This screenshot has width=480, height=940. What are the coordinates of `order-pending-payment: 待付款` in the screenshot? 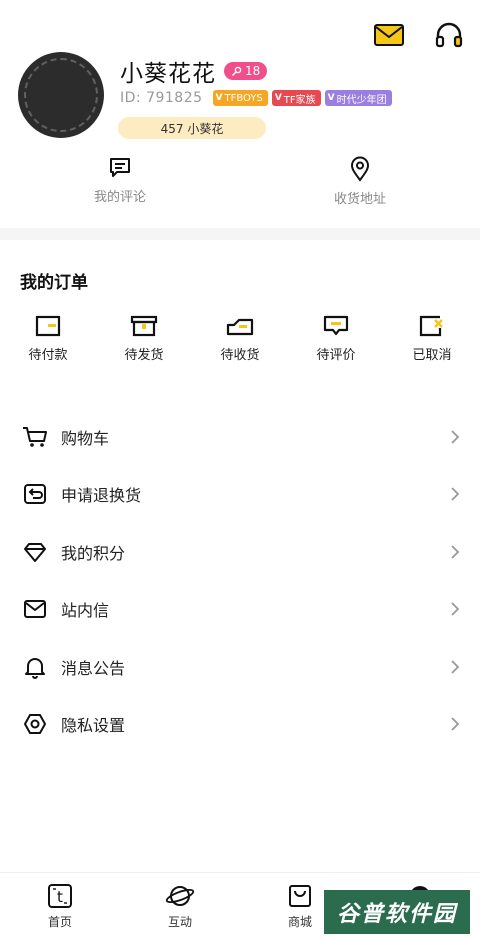 It's located at (48, 338).